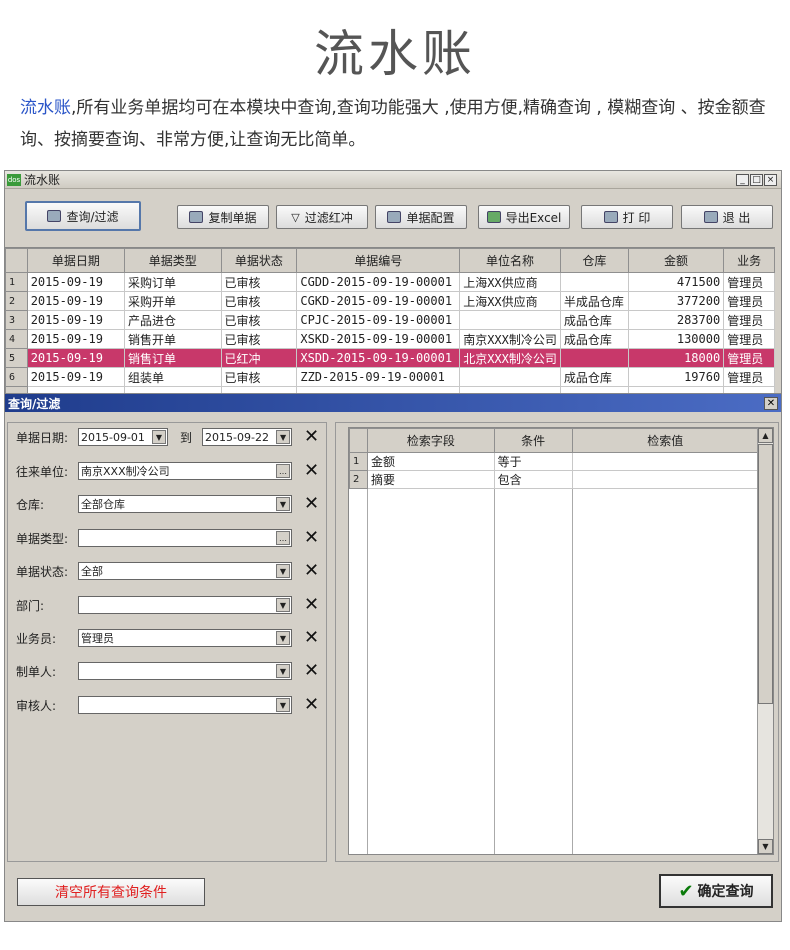 This screenshot has height=950, width=790. Describe the element at coordinates (524, 217) in the screenshot. I see `export-excel-button: 导出Excel` at that location.